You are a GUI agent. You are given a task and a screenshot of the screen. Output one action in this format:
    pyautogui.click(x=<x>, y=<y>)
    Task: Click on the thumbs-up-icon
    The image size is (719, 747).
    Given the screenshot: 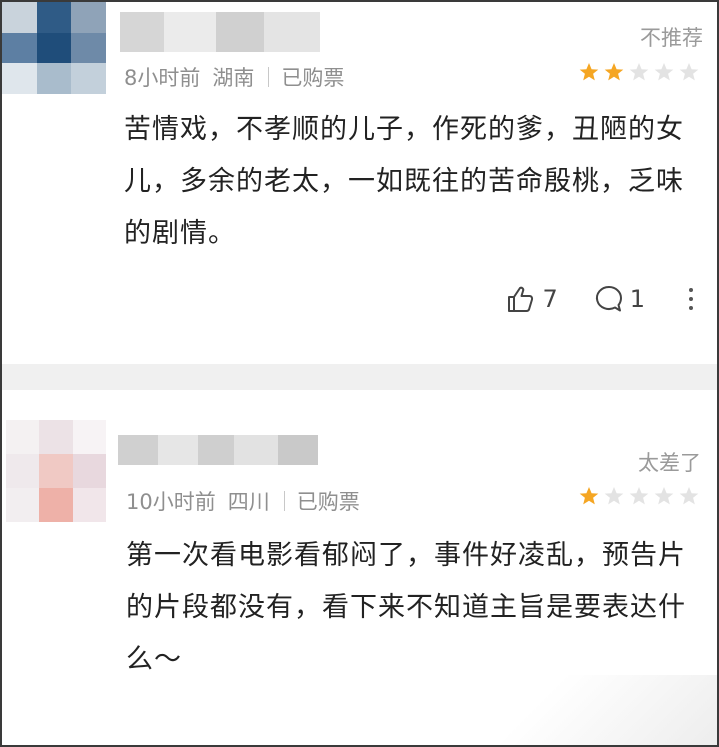 What is the action you would take?
    pyautogui.click(x=521, y=299)
    